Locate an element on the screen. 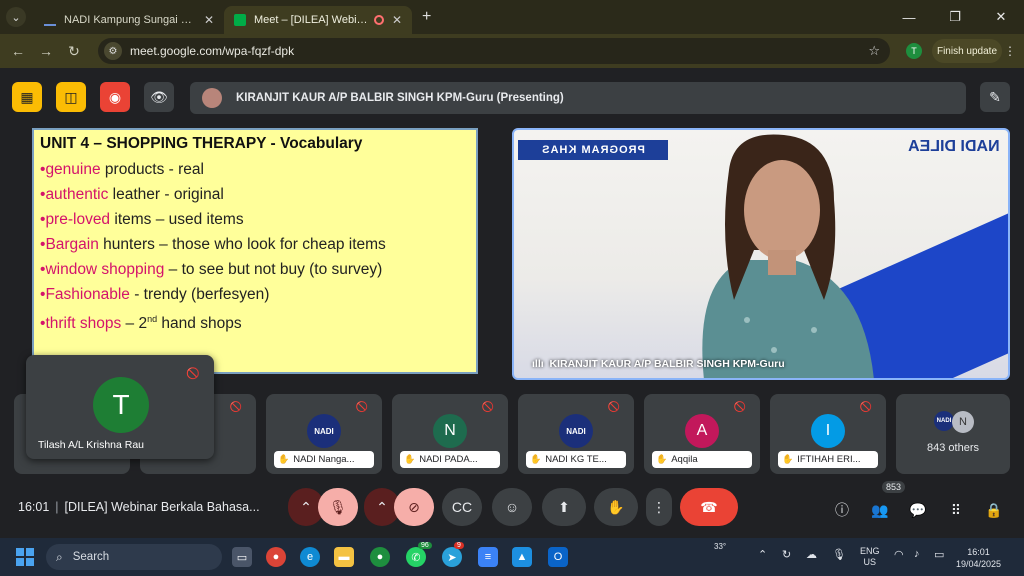 This screenshot has height=576, width=1024. task-view-icon: ▭ is located at coordinates (242, 557).